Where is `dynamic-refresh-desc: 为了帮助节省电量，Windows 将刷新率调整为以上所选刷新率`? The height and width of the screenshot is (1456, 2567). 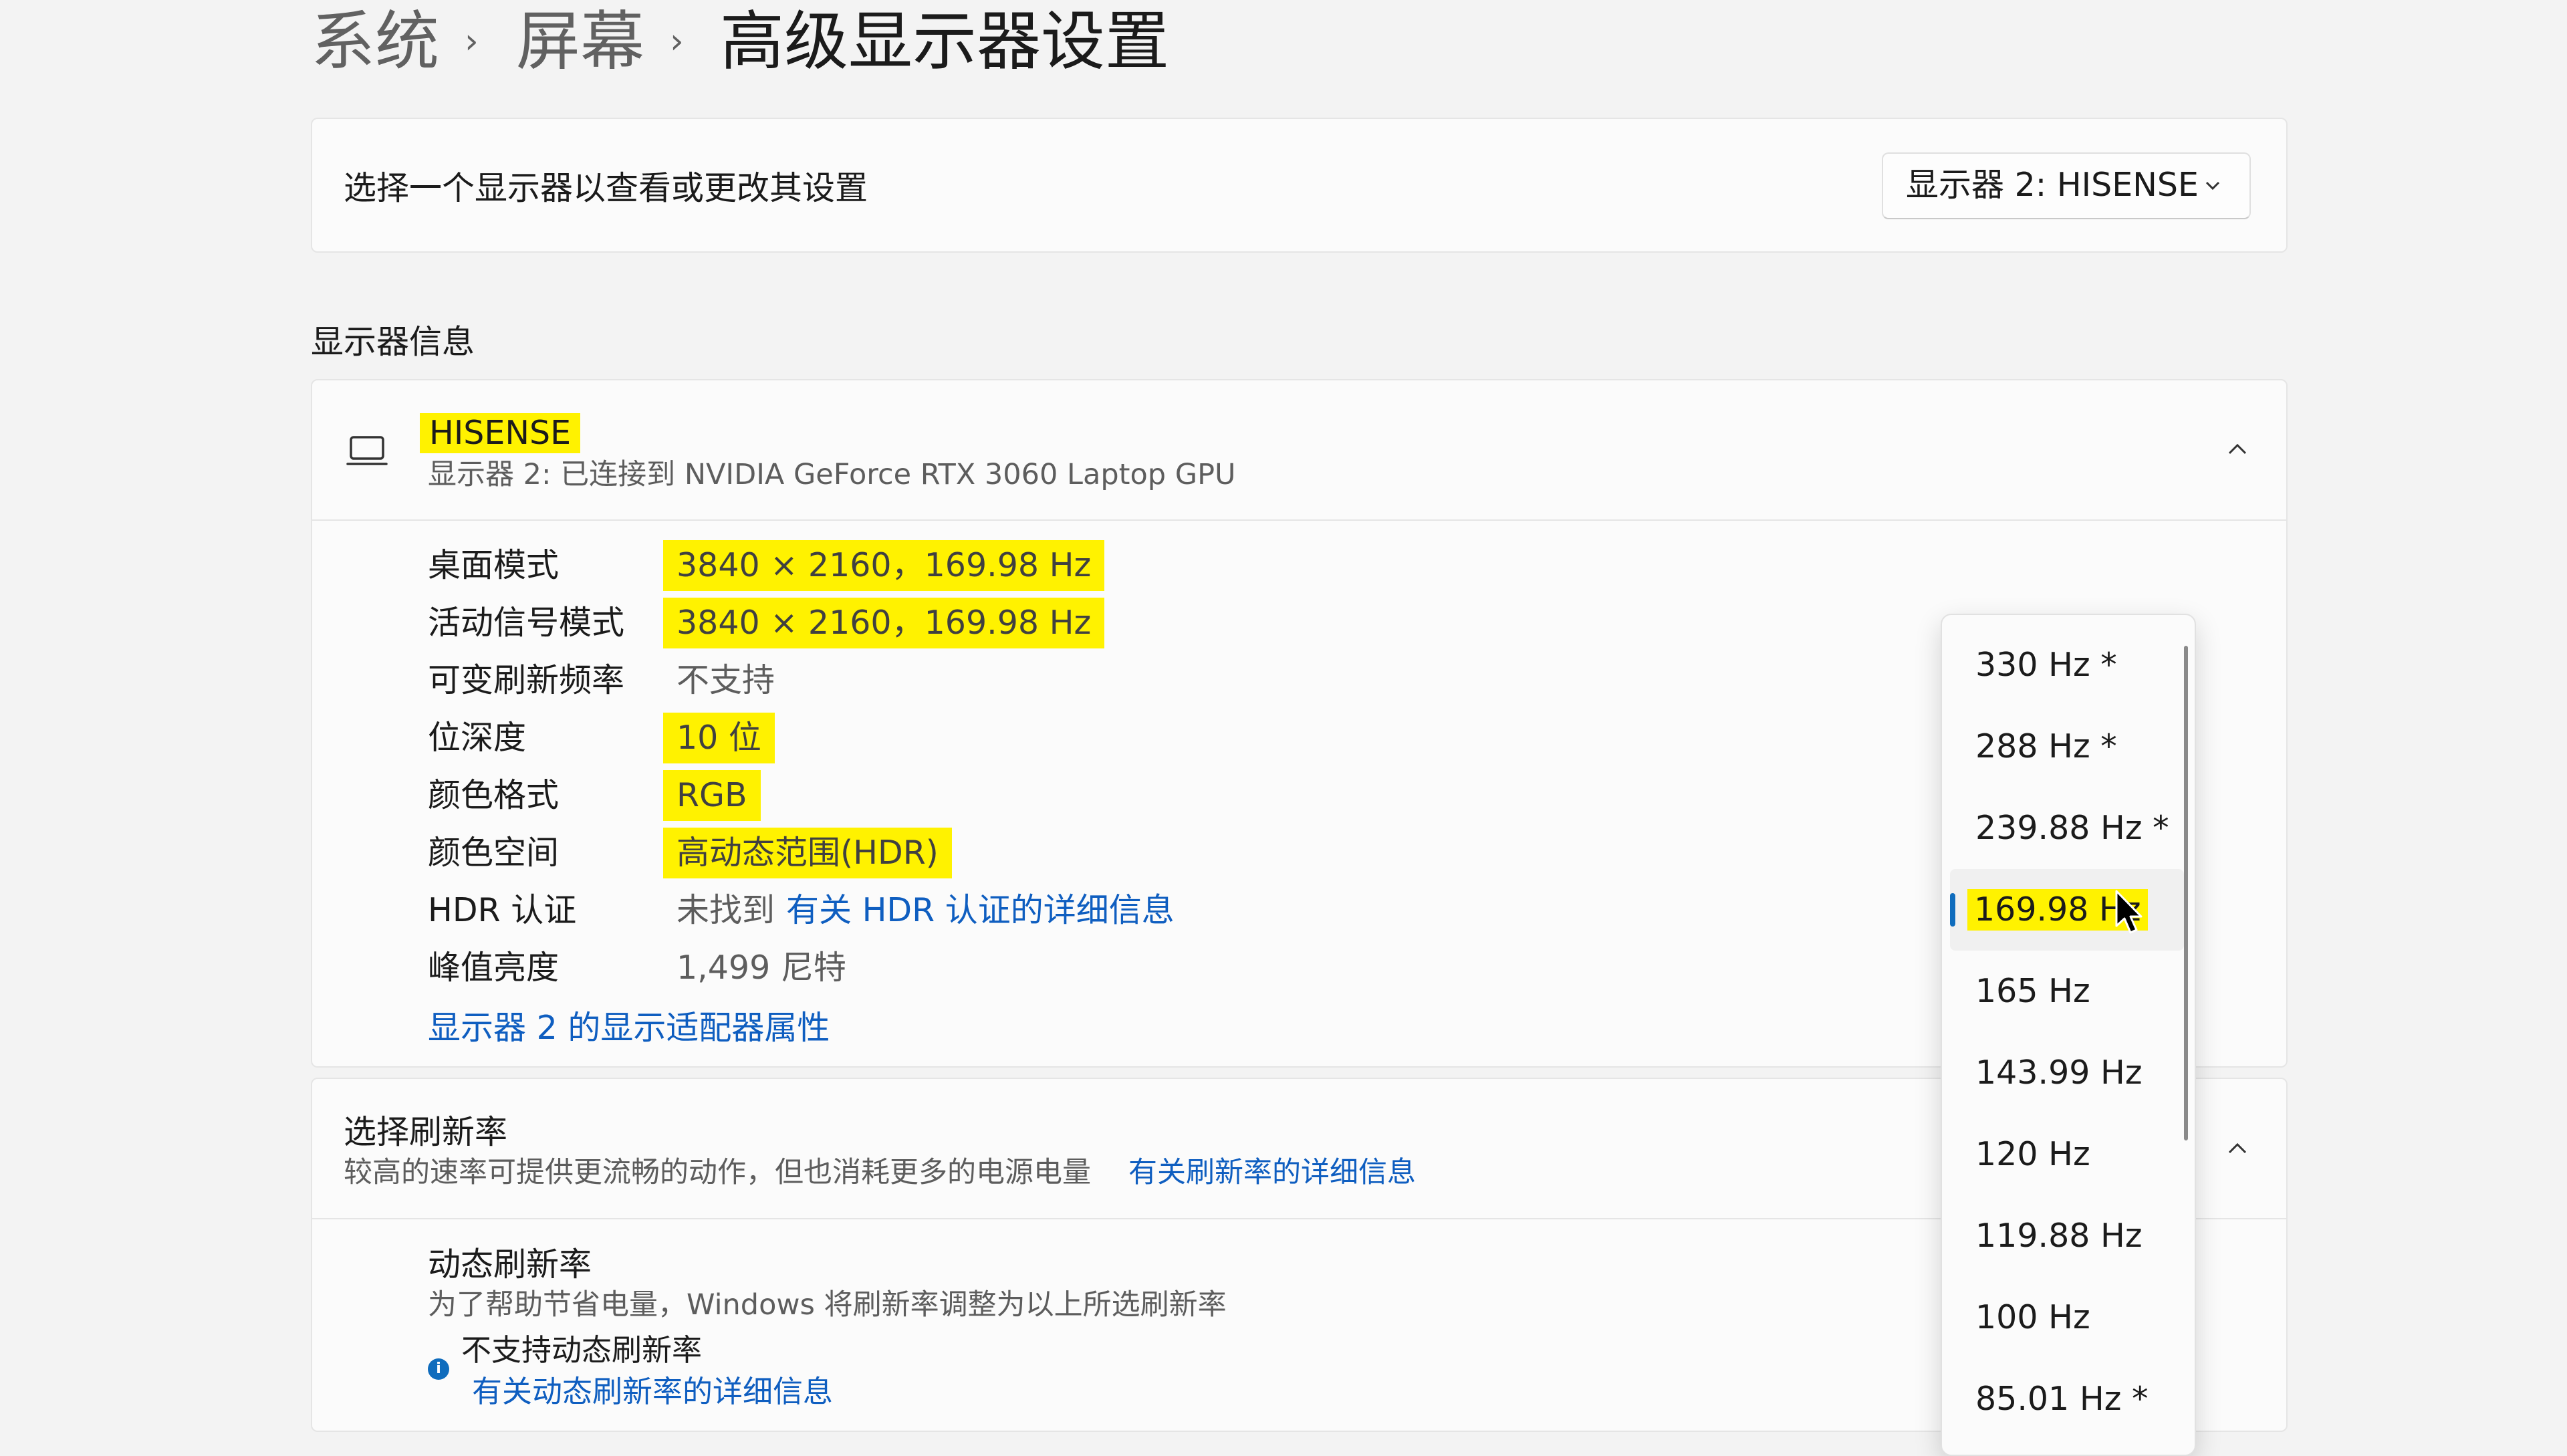
dynamic-refresh-desc: 为了帮助节省电量，Windows 将刷新率调整为以上所选刷新率 is located at coordinates (827, 1305).